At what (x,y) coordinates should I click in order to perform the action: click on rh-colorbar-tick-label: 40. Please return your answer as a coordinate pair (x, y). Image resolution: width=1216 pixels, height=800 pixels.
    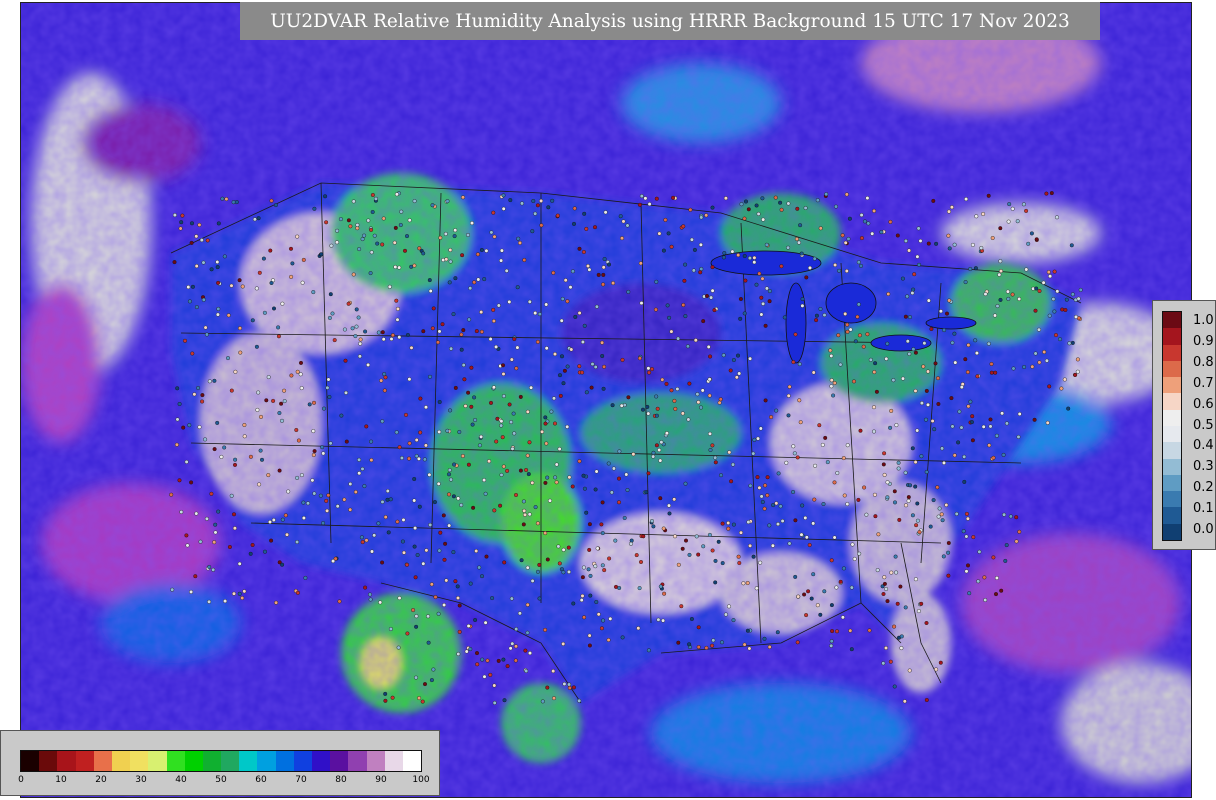
    Looking at the image, I should click on (181, 780).